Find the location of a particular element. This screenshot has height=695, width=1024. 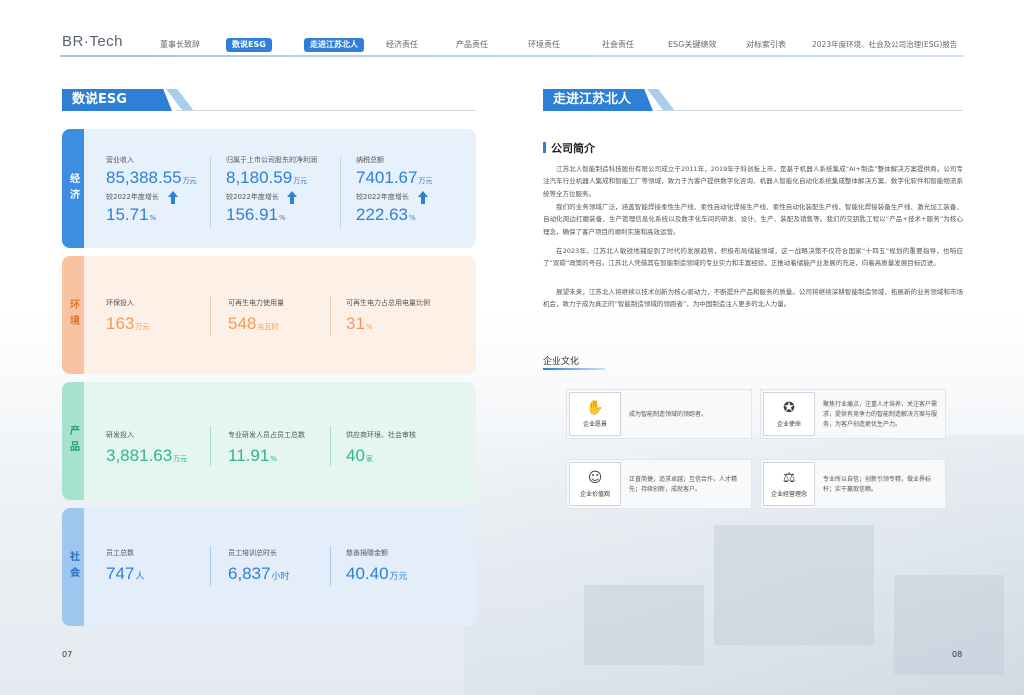

nav-report-title: 2023年度环境、社会及公司治理(ESG)报告 is located at coordinates (884, 45).